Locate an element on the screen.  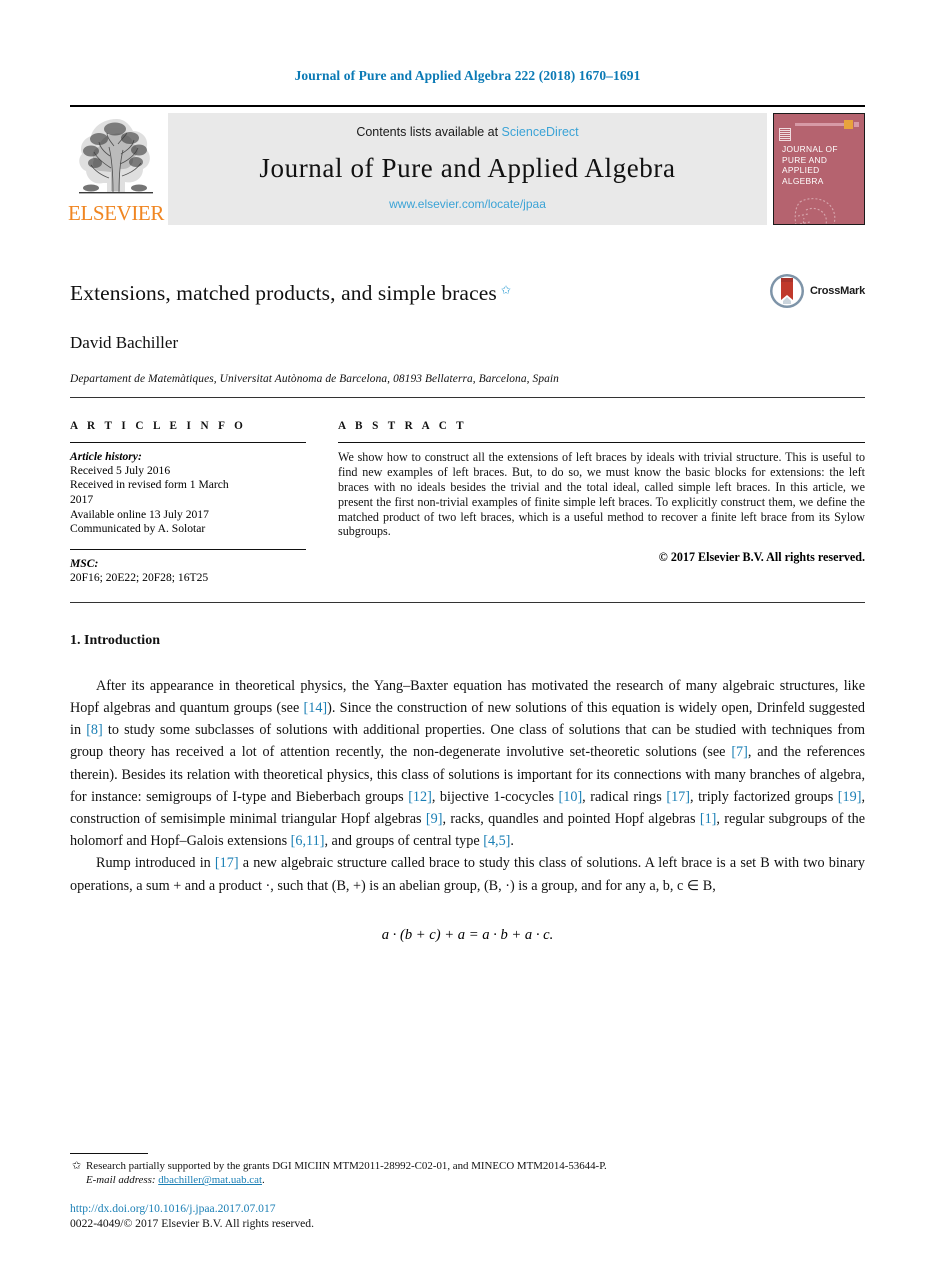
citation-link: [19] is located at coordinates (850, 797).